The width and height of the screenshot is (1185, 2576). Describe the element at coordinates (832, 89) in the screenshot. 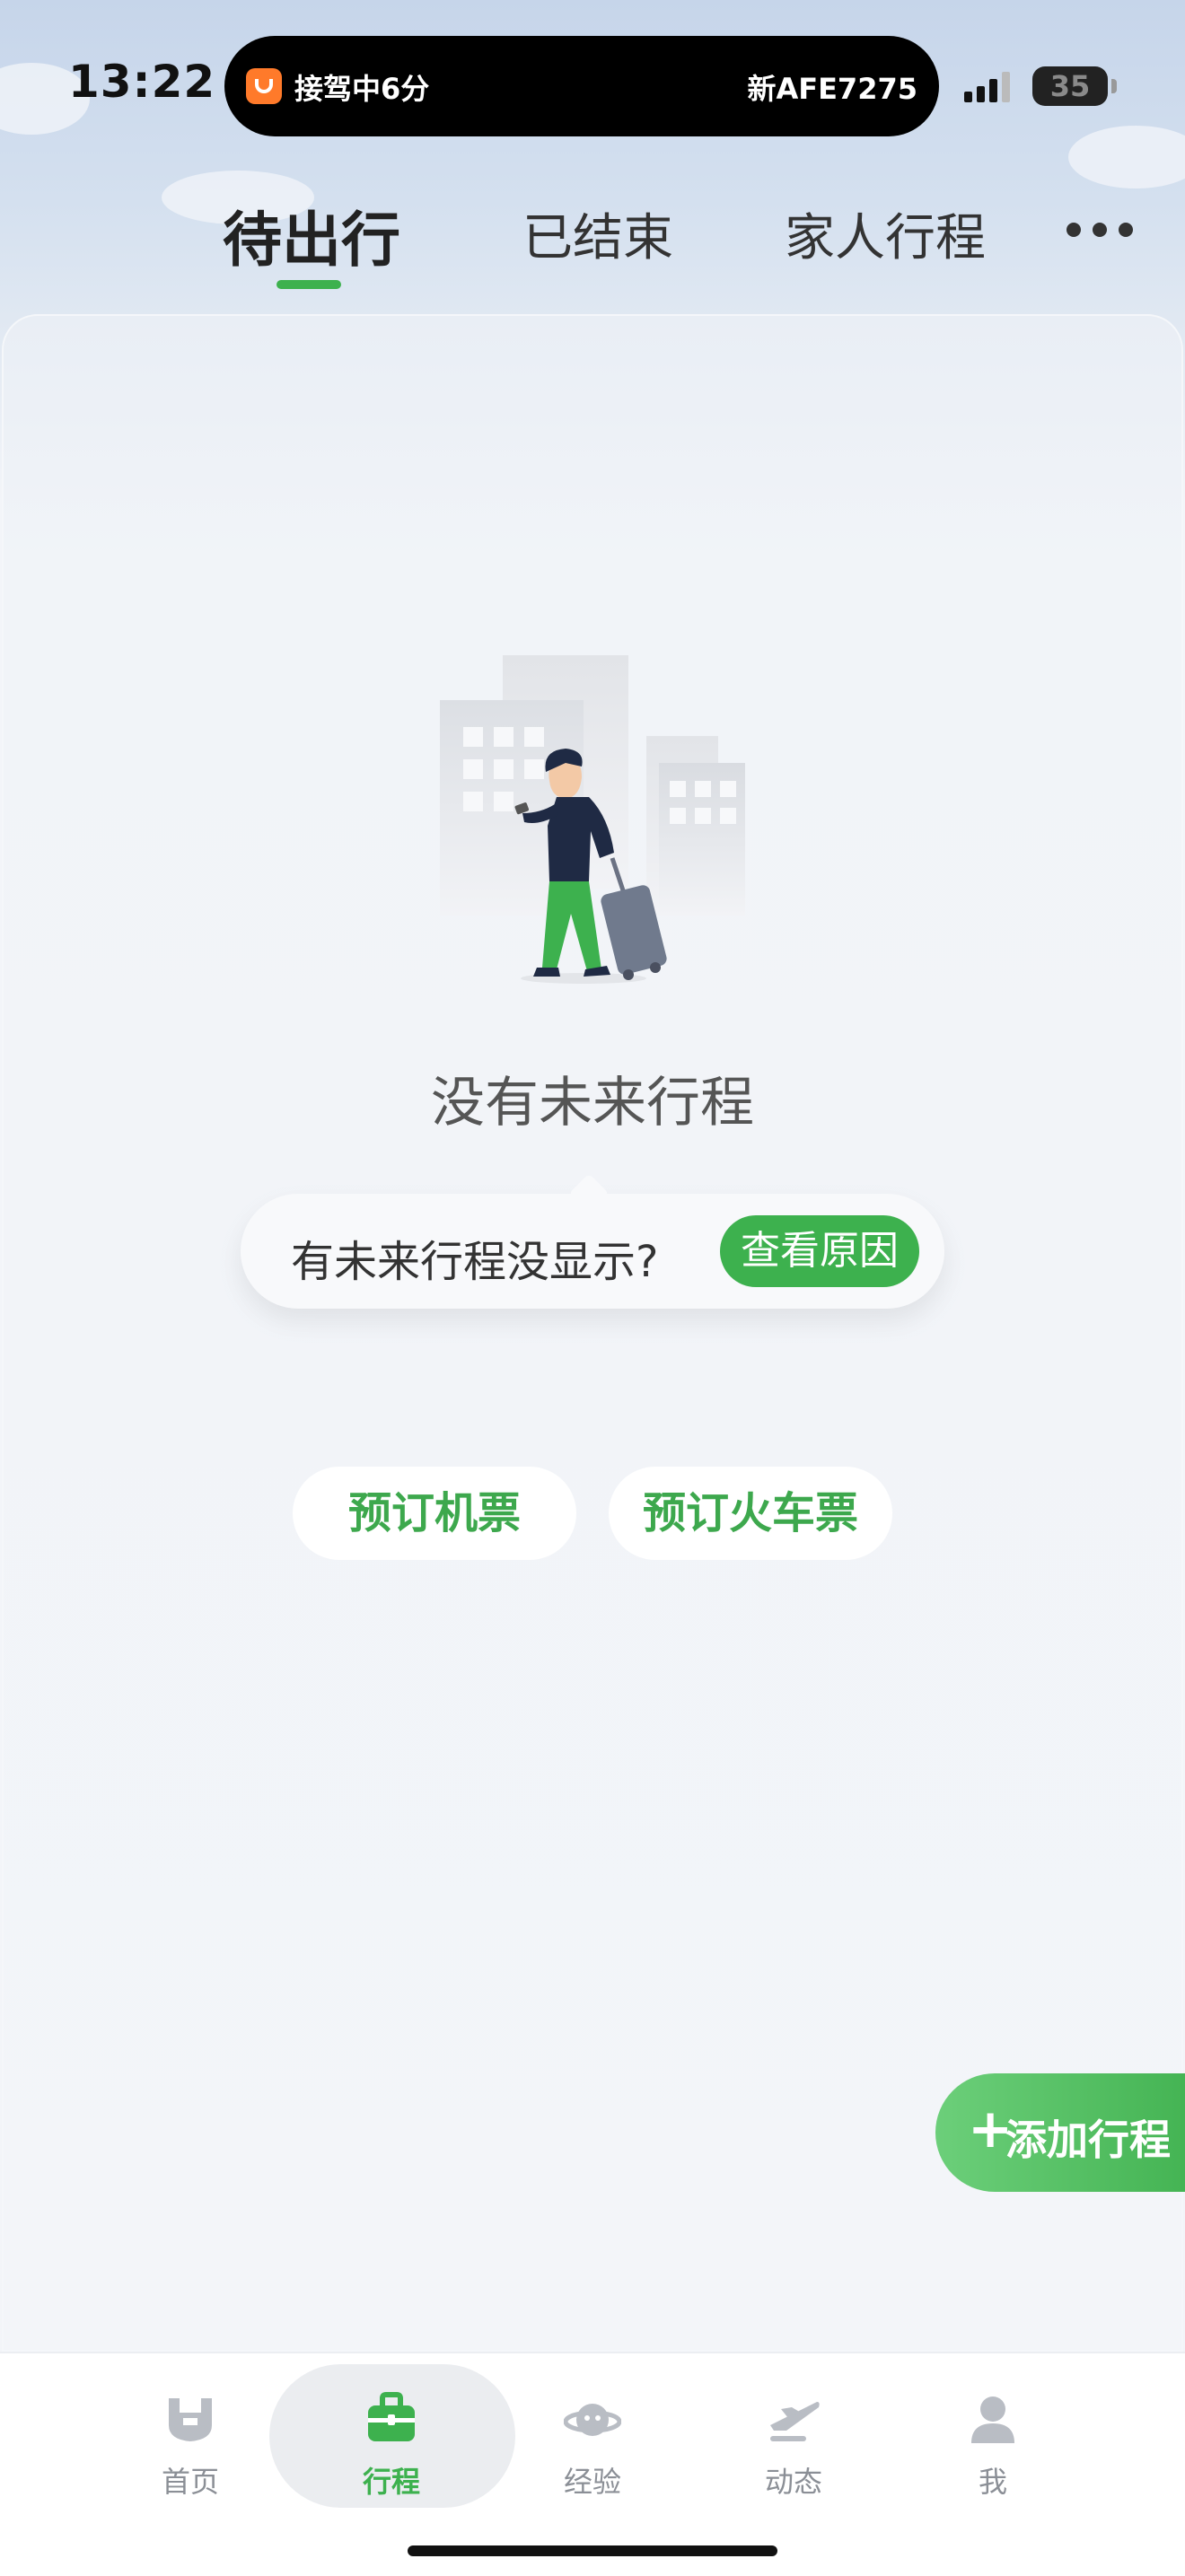

I see `plate-number: 新AFE7275` at that location.